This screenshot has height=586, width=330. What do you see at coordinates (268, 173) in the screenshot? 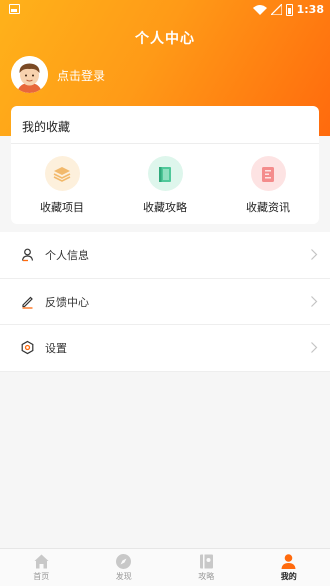
I see `document-icon` at bounding box center [268, 173].